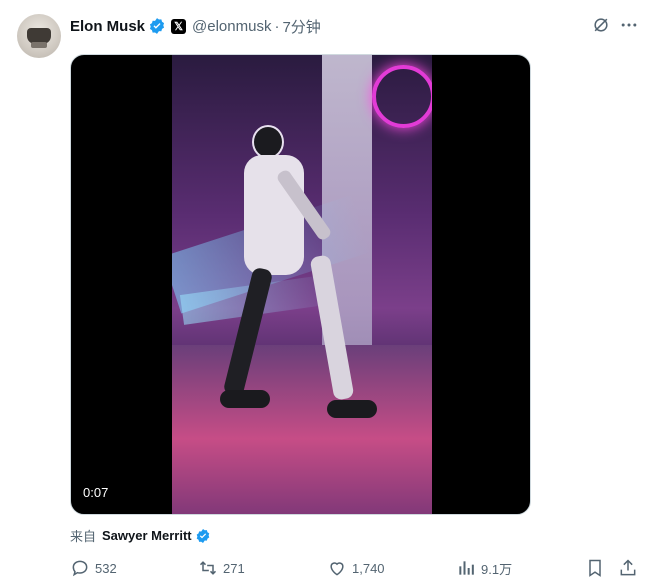  I want to click on share-button, so click(630, 568).